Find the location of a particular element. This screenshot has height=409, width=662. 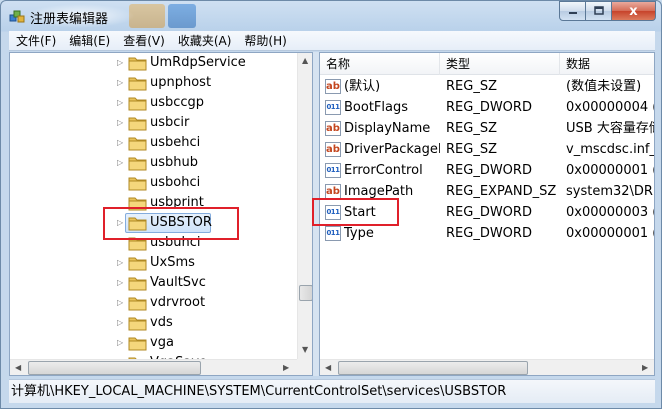

tree-node: ▷ usbehci is located at coordinates (153, 143).